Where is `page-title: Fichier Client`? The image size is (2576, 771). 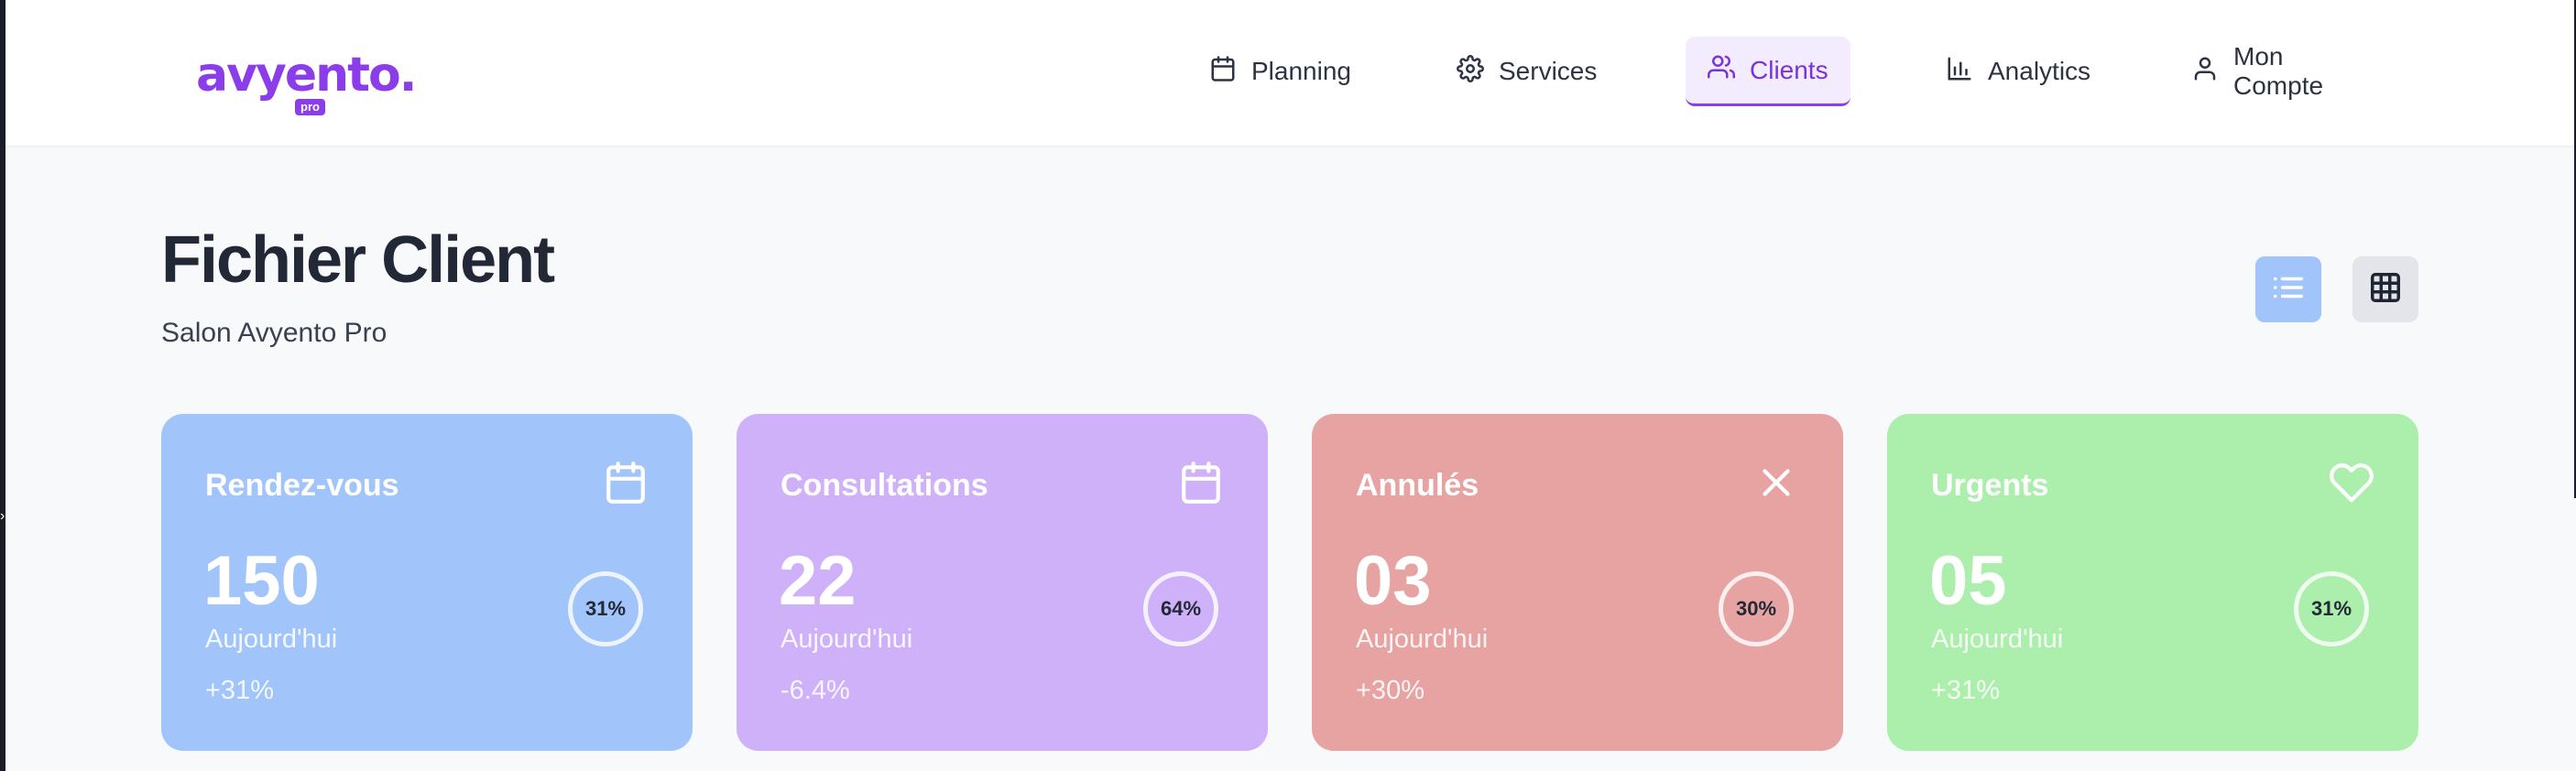
page-title: Fichier Client is located at coordinates (358, 260).